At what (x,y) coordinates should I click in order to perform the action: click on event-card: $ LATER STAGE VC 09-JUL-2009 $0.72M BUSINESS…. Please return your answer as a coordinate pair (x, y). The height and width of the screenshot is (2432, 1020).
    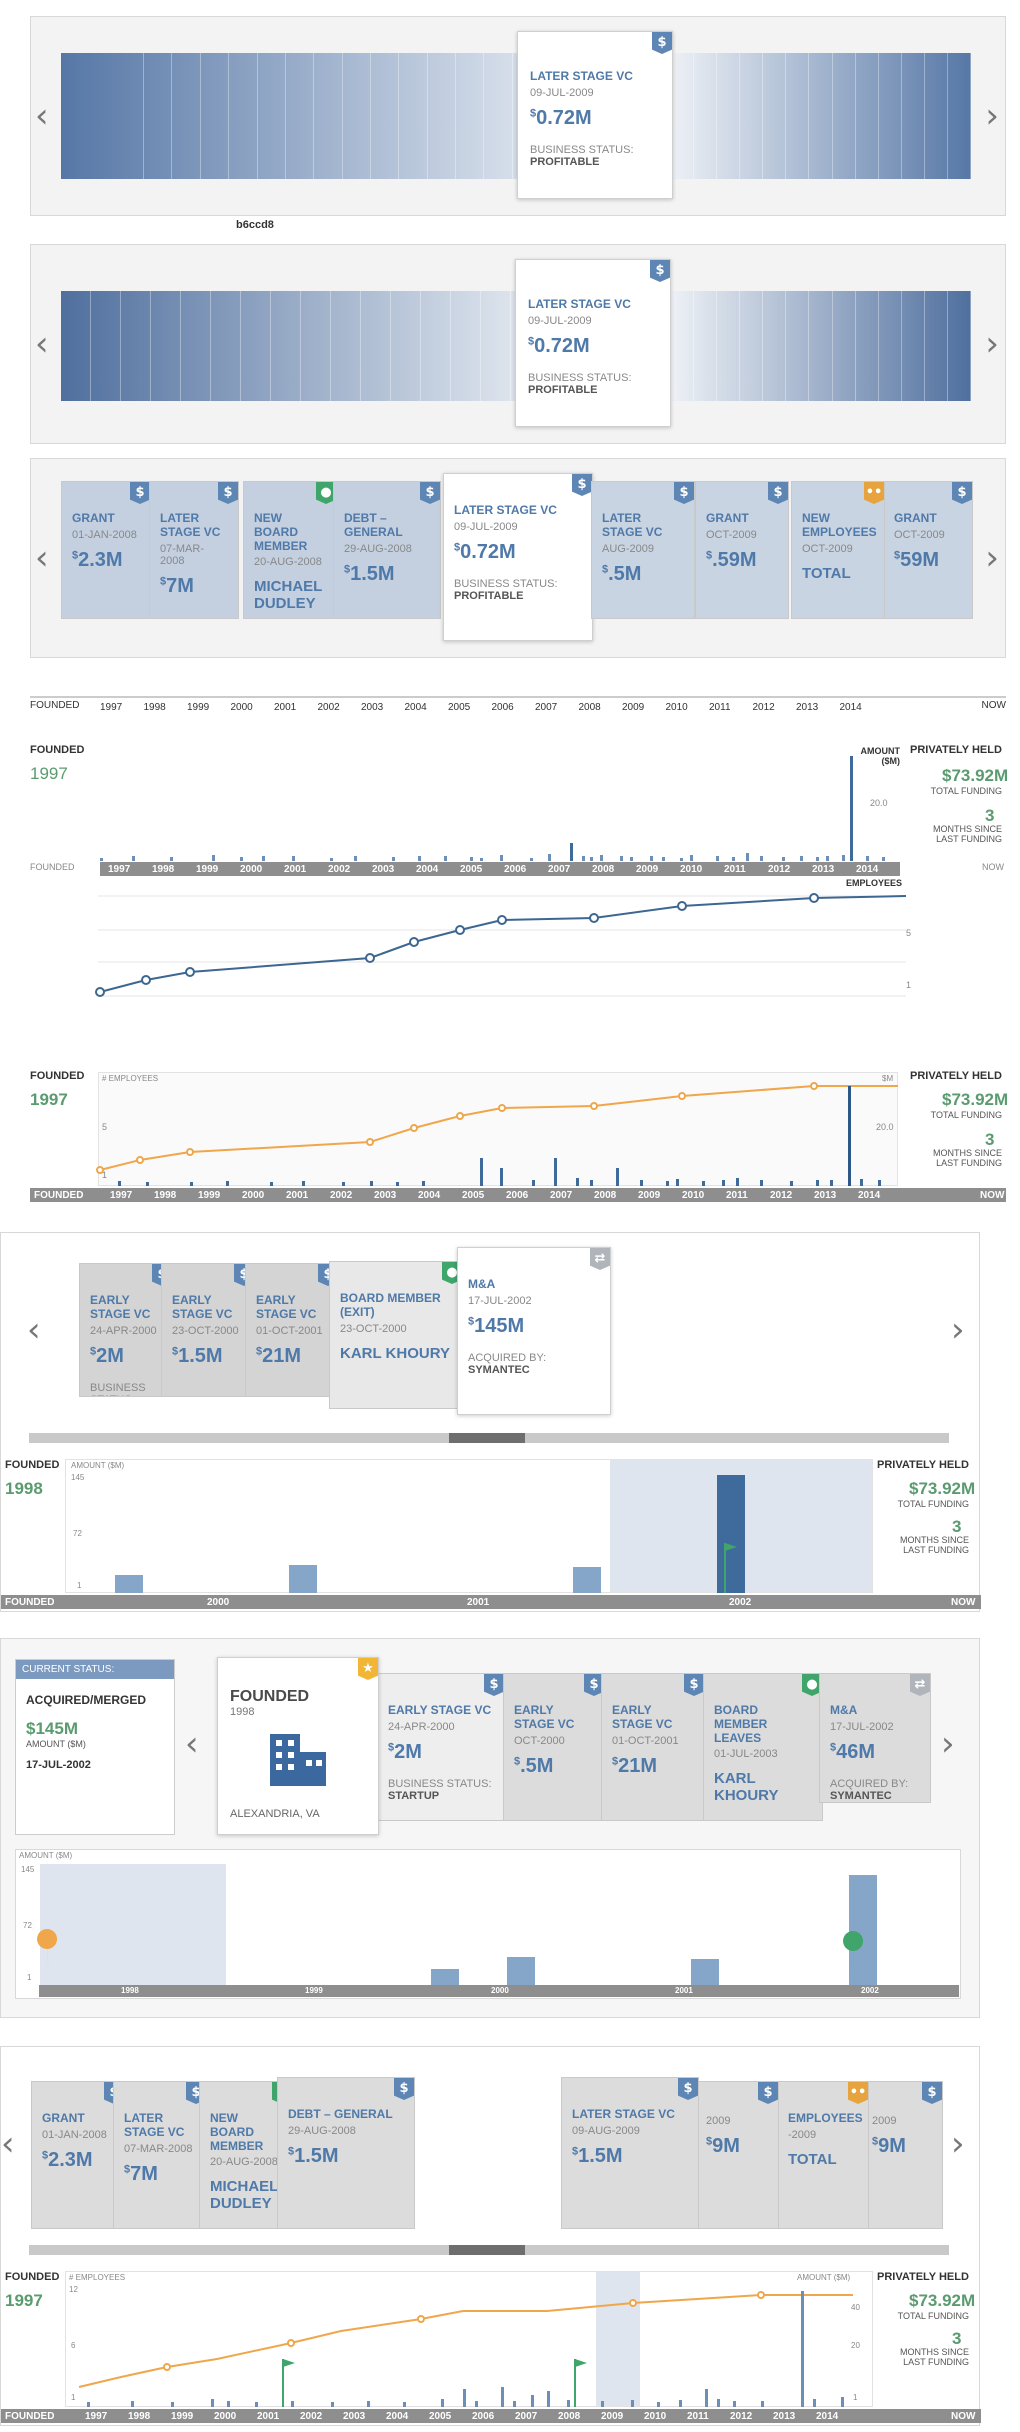
    Looking at the image, I should click on (518, 557).